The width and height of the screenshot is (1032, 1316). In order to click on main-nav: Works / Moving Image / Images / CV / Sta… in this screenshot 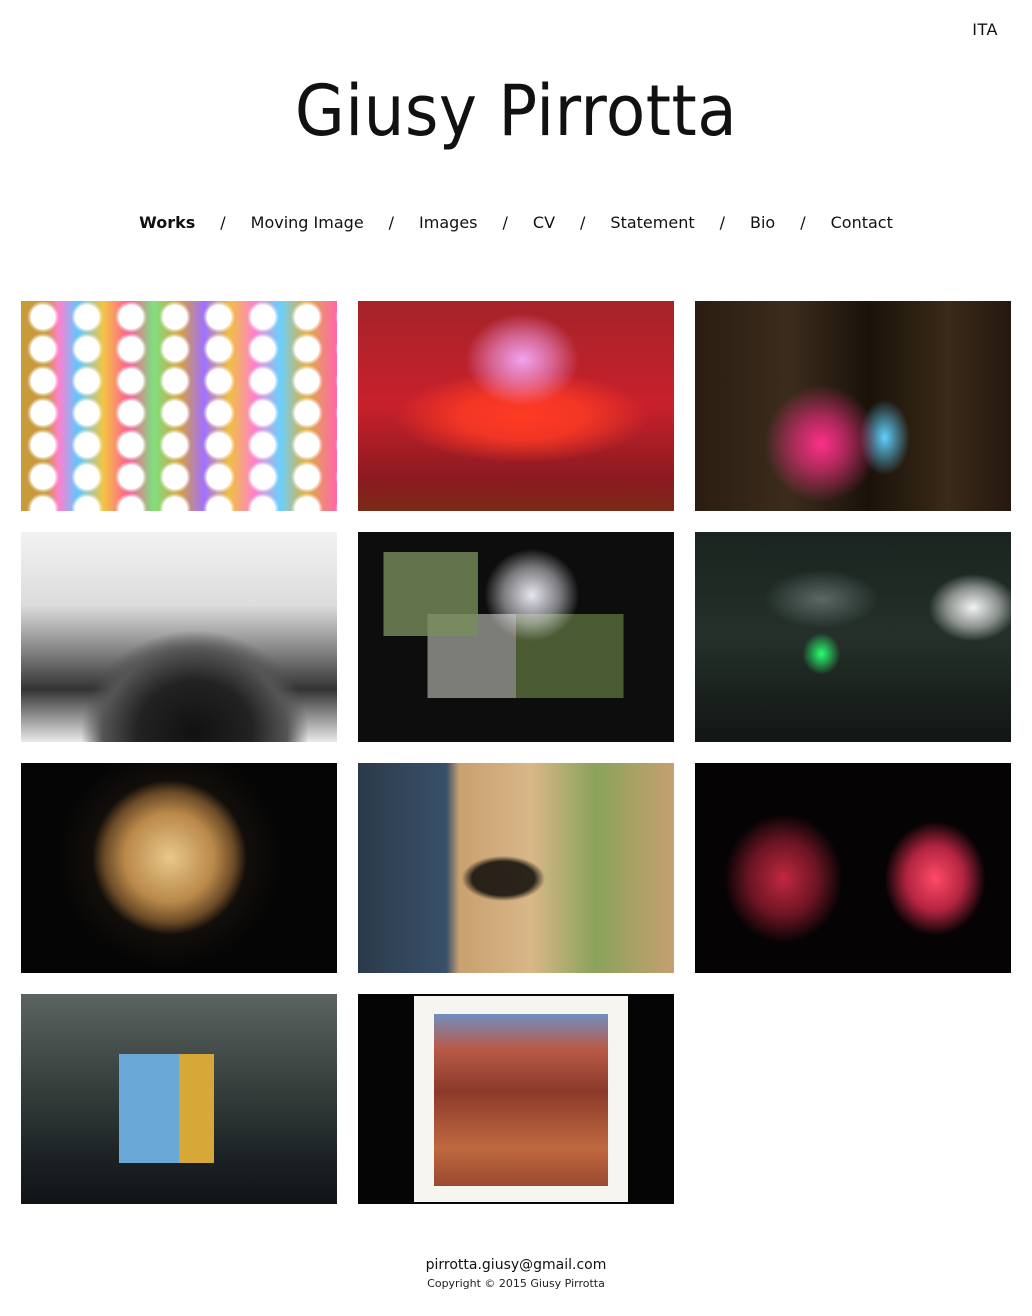, I will do `click(516, 222)`.